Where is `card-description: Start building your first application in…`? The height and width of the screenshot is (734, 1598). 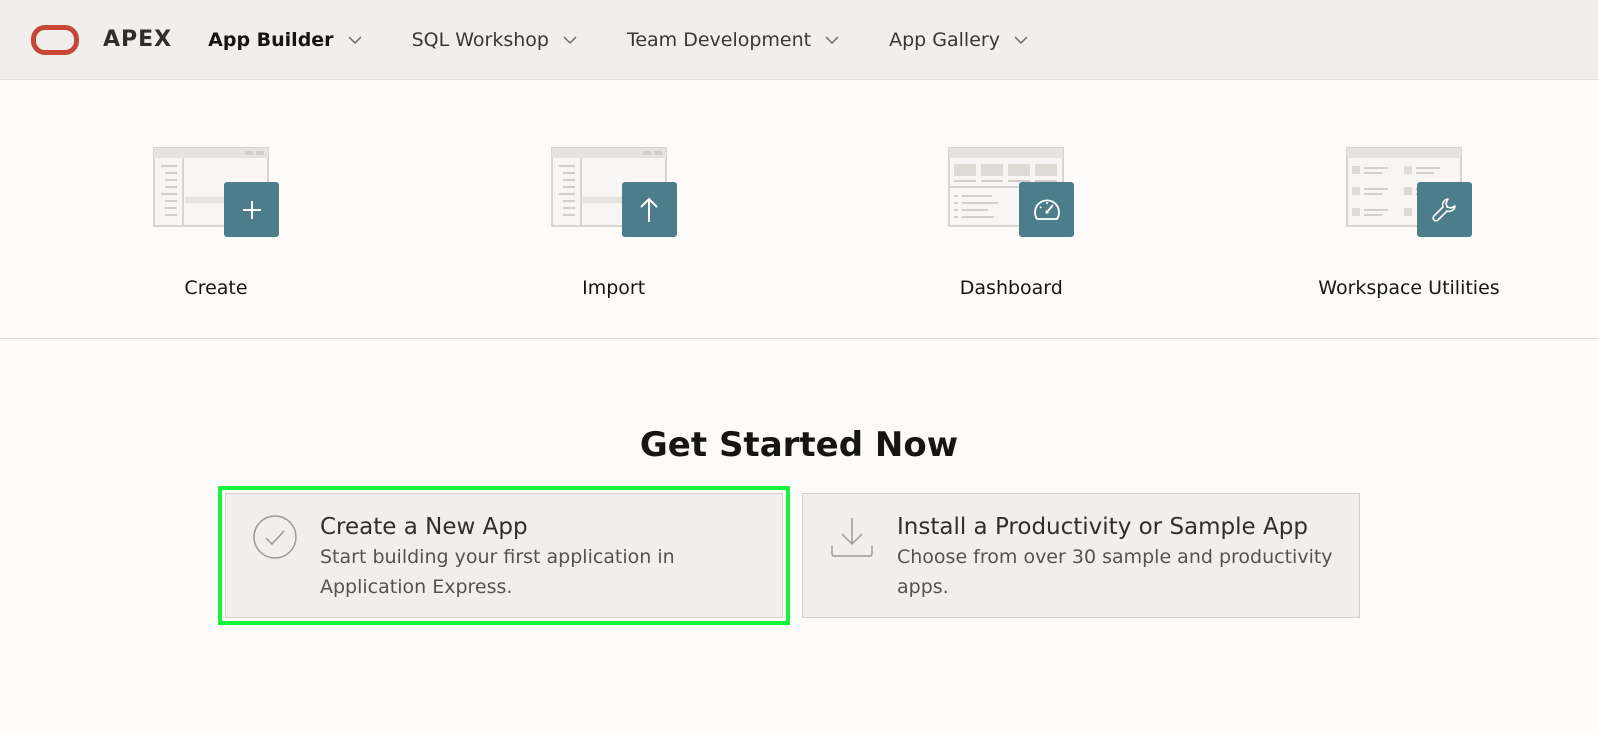 card-description: Start building your first application in… is located at coordinates (497, 572).